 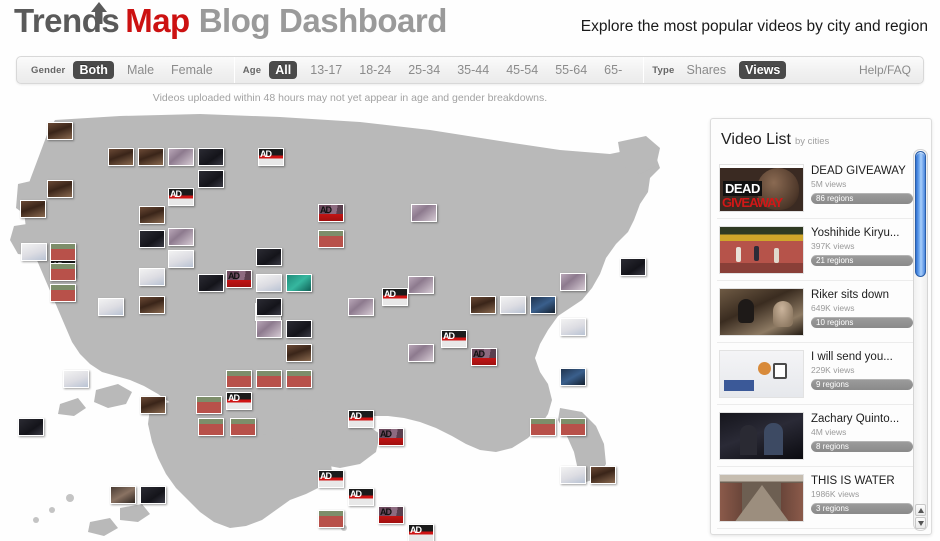 I want to click on logo-map-word: Map, so click(x=157, y=20).